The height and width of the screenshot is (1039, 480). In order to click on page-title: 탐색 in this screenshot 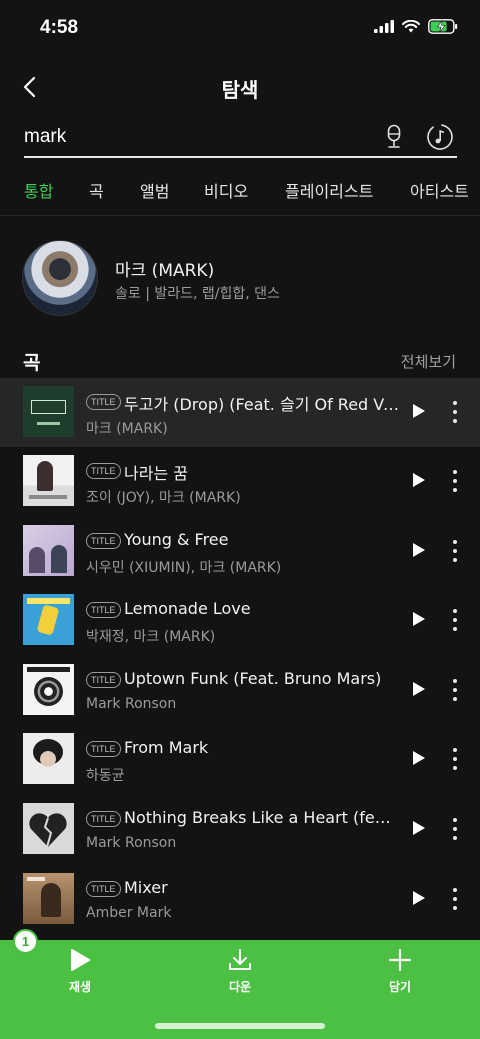, I will do `click(240, 90)`.